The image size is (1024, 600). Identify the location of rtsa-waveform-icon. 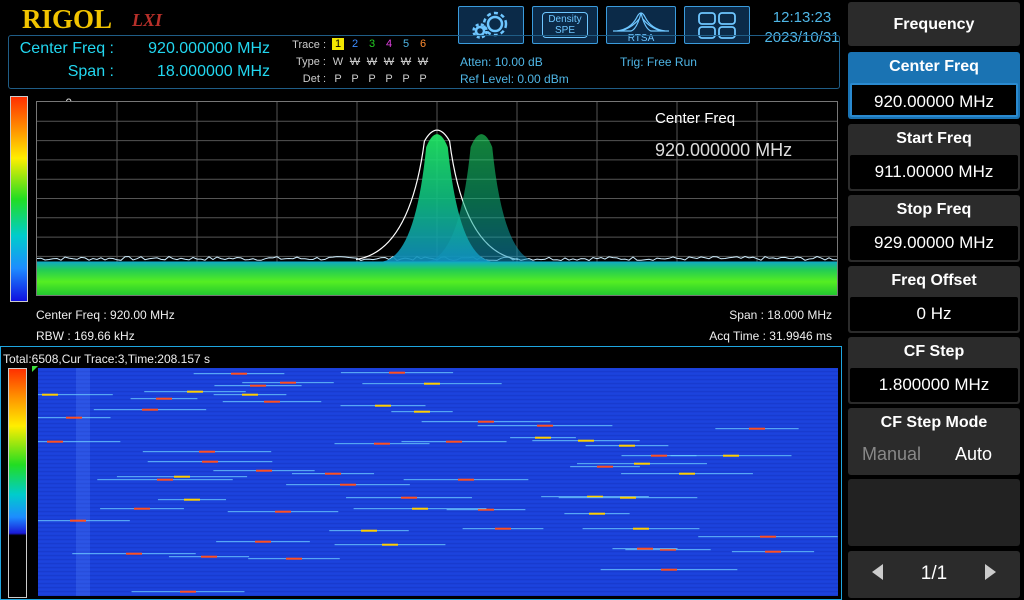
(641, 22).